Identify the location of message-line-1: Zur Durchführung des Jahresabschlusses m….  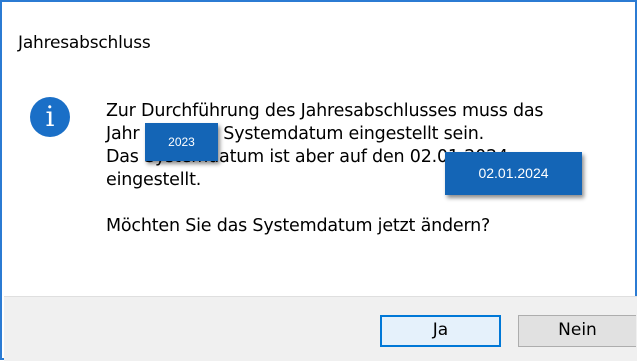
(325, 111).